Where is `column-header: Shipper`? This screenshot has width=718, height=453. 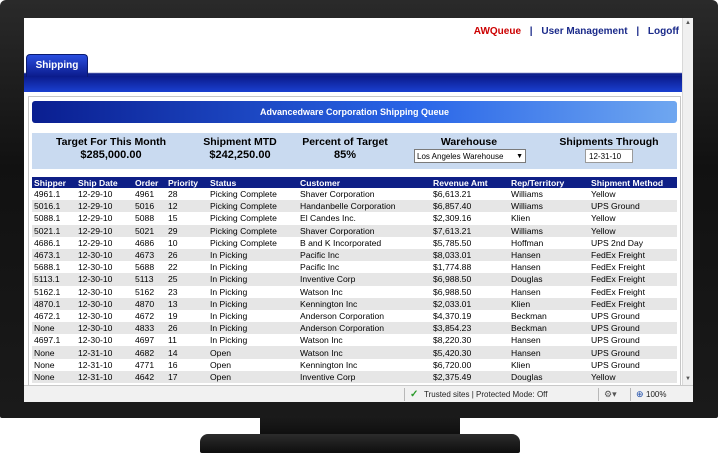
column-header: Shipper is located at coordinates (54, 182).